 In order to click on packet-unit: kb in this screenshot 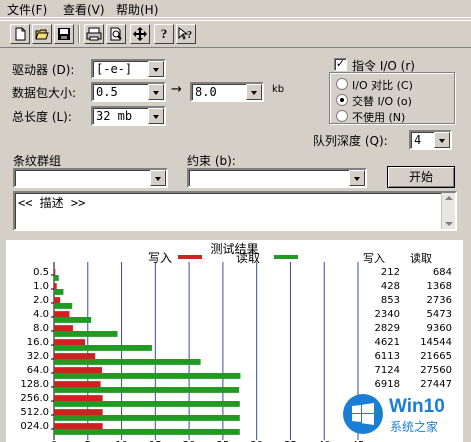, I will do `click(278, 89)`.